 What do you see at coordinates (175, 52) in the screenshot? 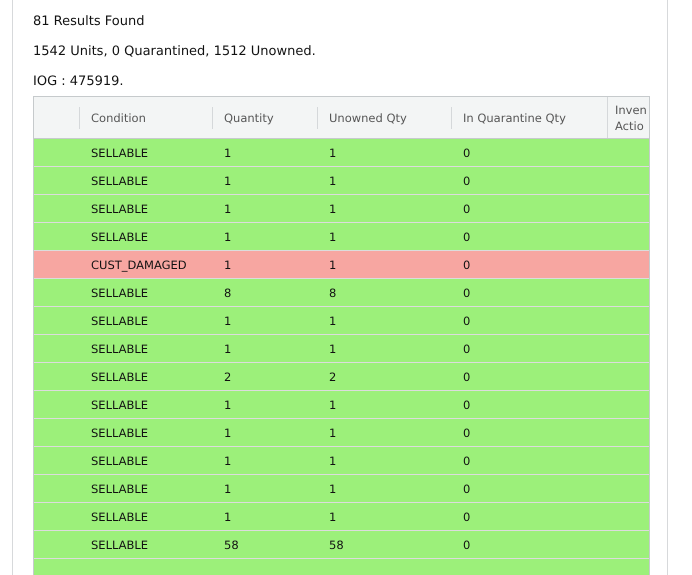
I see `summary-text: 1542 Units, 0 Quarantined, 1512 Unowned.` at bounding box center [175, 52].